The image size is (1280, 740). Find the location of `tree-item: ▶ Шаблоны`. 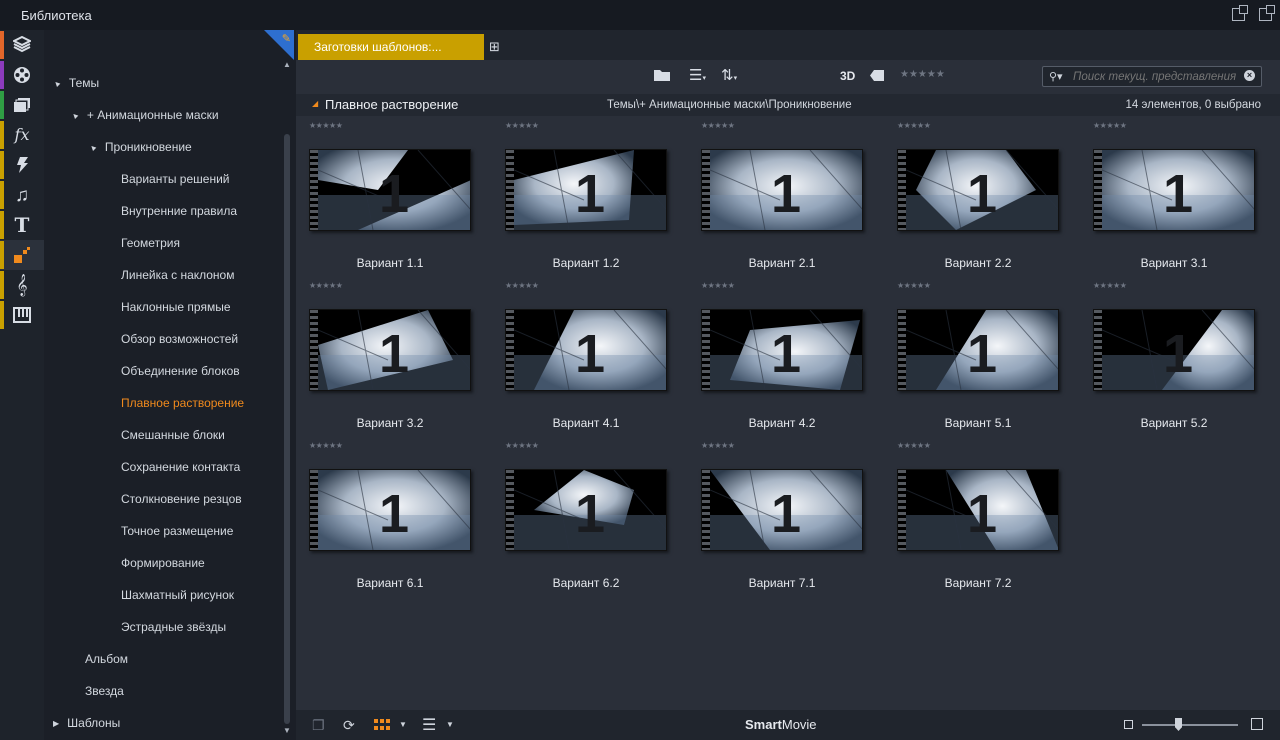

tree-item: ▶ Шаблоны is located at coordinates (86, 723).